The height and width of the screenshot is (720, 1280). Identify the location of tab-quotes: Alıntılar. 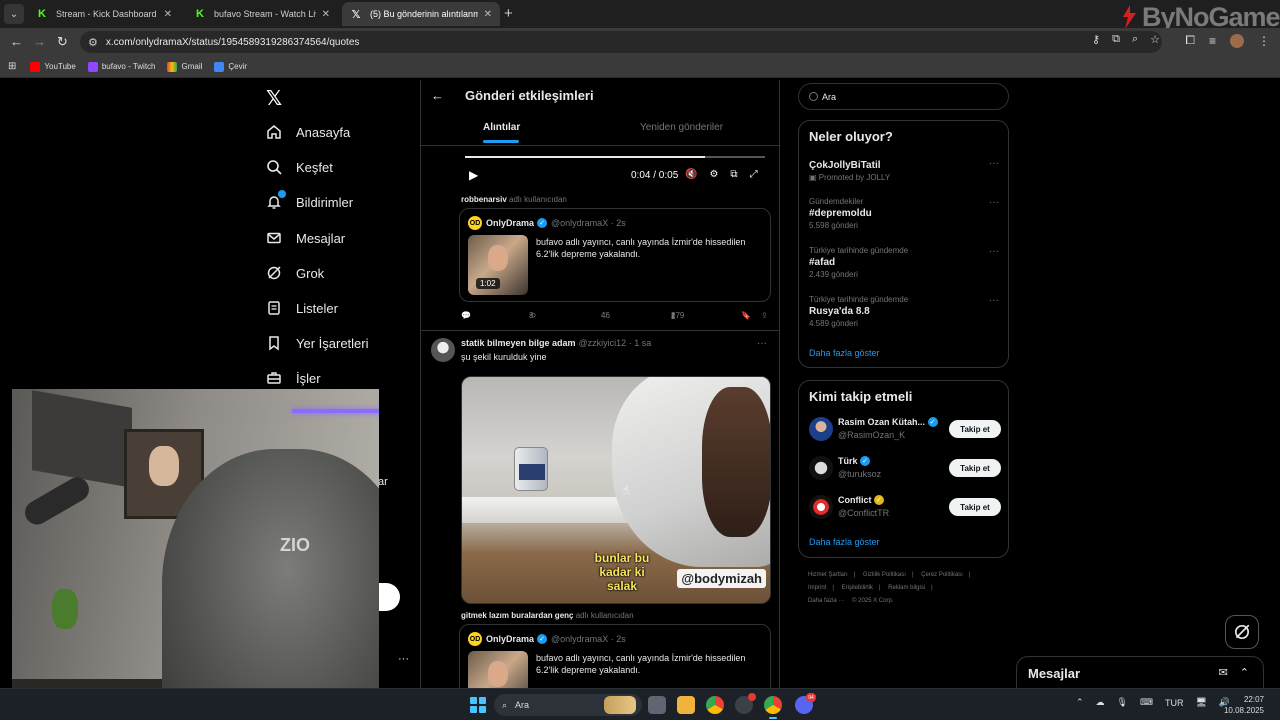
(501, 127).